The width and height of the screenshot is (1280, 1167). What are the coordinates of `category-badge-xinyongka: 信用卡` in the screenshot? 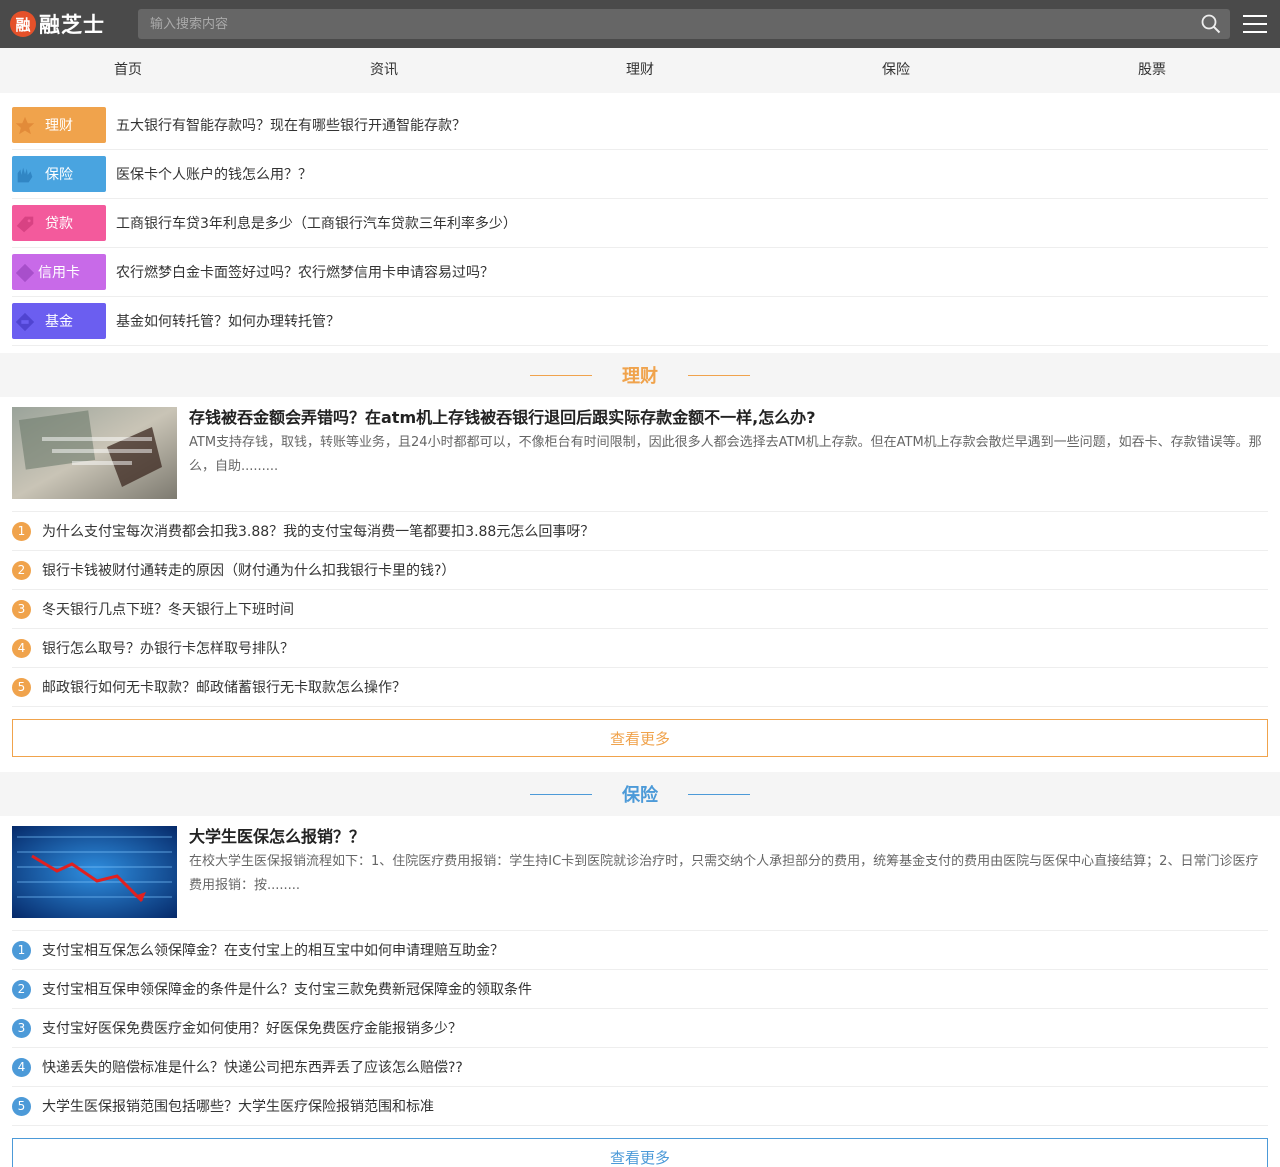 It's located at (59, 272).